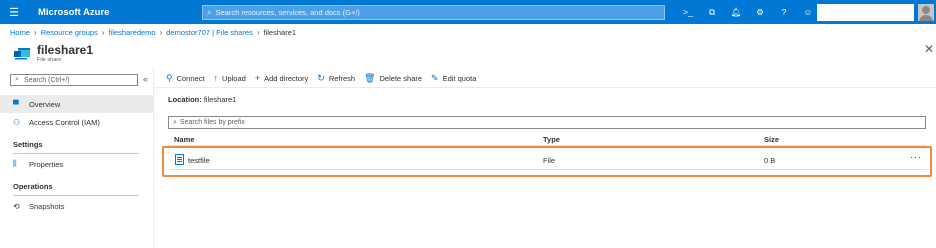  I want to click on add-directory-button: + Add directory, so click(281, 78).